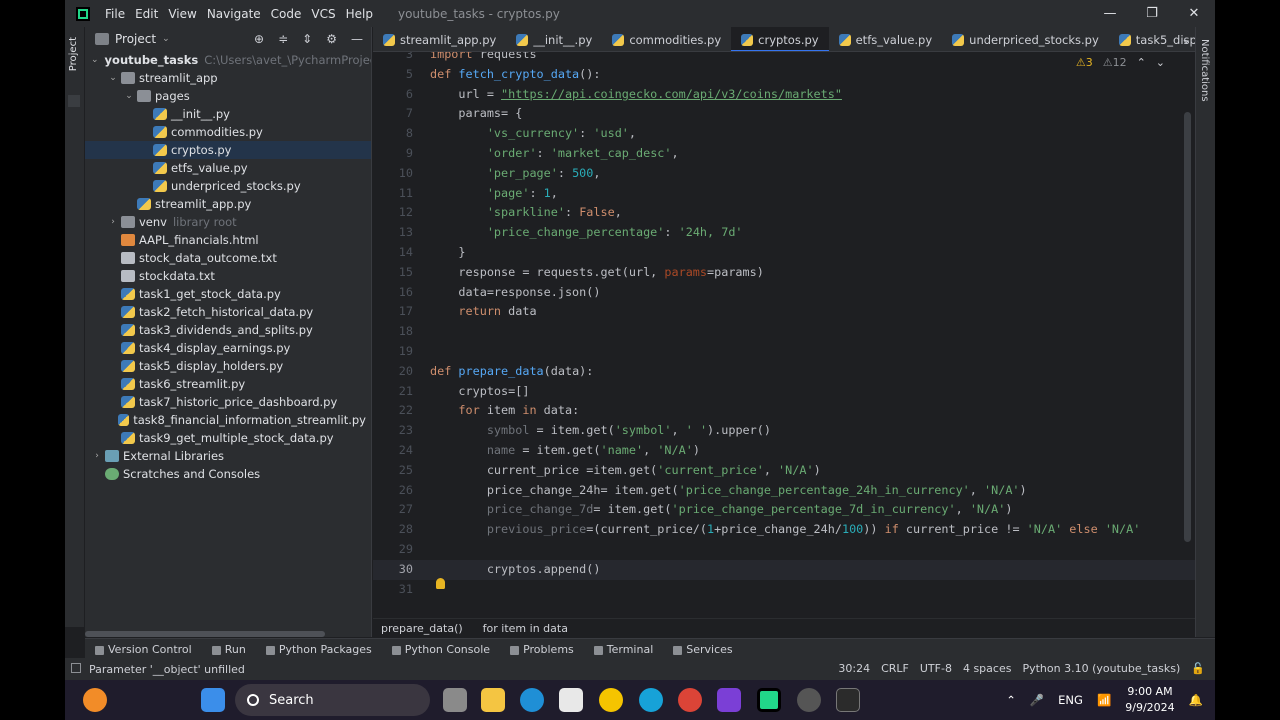 The image size is (1280, 720). What do you see at coordinates (690, 700) in the screenshot?
I see `chrome-icon` at bounding box center [690, 700].